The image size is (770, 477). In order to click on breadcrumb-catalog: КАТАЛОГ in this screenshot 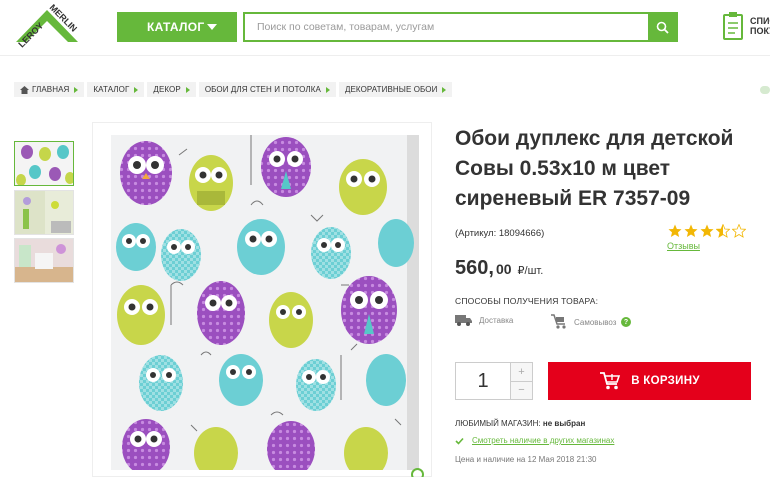, I will do `click(116, 89)`.